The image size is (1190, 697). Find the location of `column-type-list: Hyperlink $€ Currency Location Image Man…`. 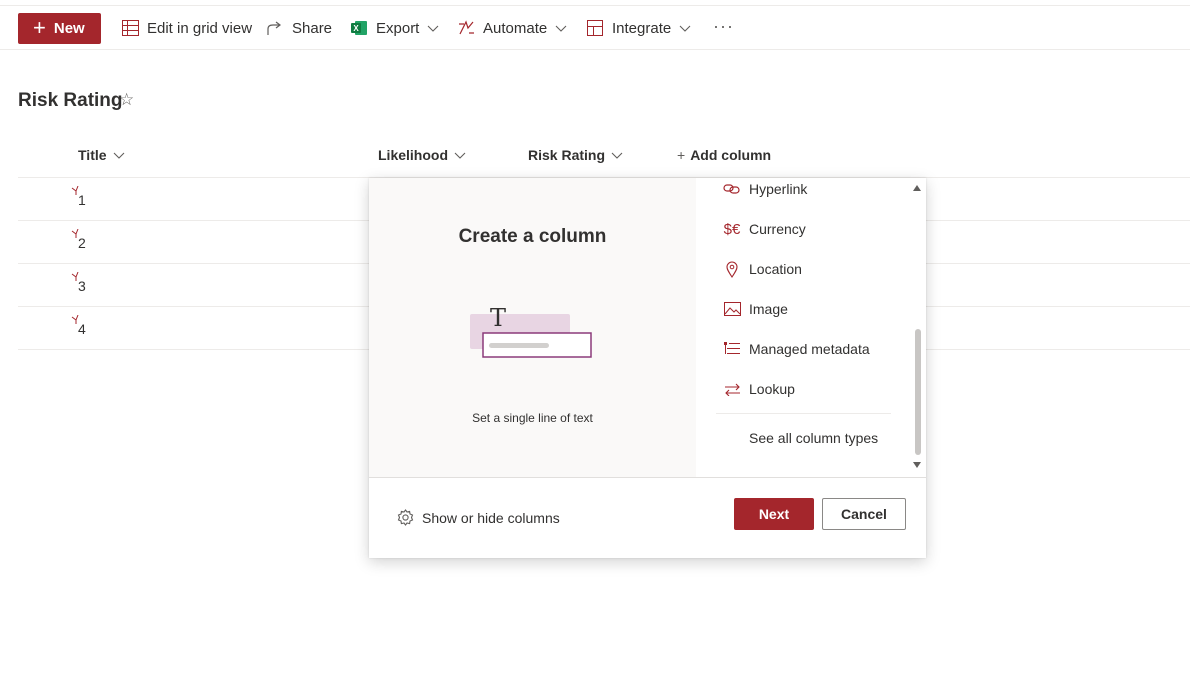

column-type-list: Hyperlink $€ Currency Location Image Man… is located at coordinates (811, 327).